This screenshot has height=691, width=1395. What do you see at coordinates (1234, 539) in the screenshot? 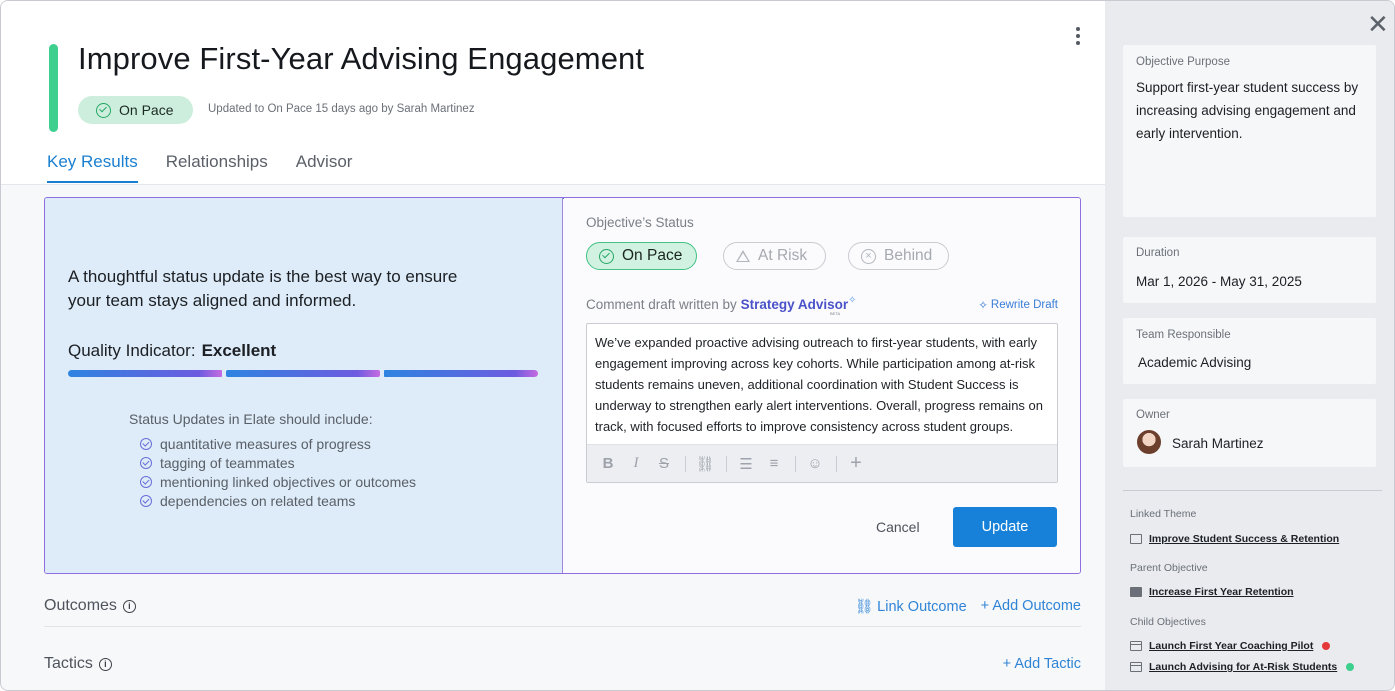
I see `linked-theme-link: Improve Student Success & Retention` at bounding box center [1234, 539].